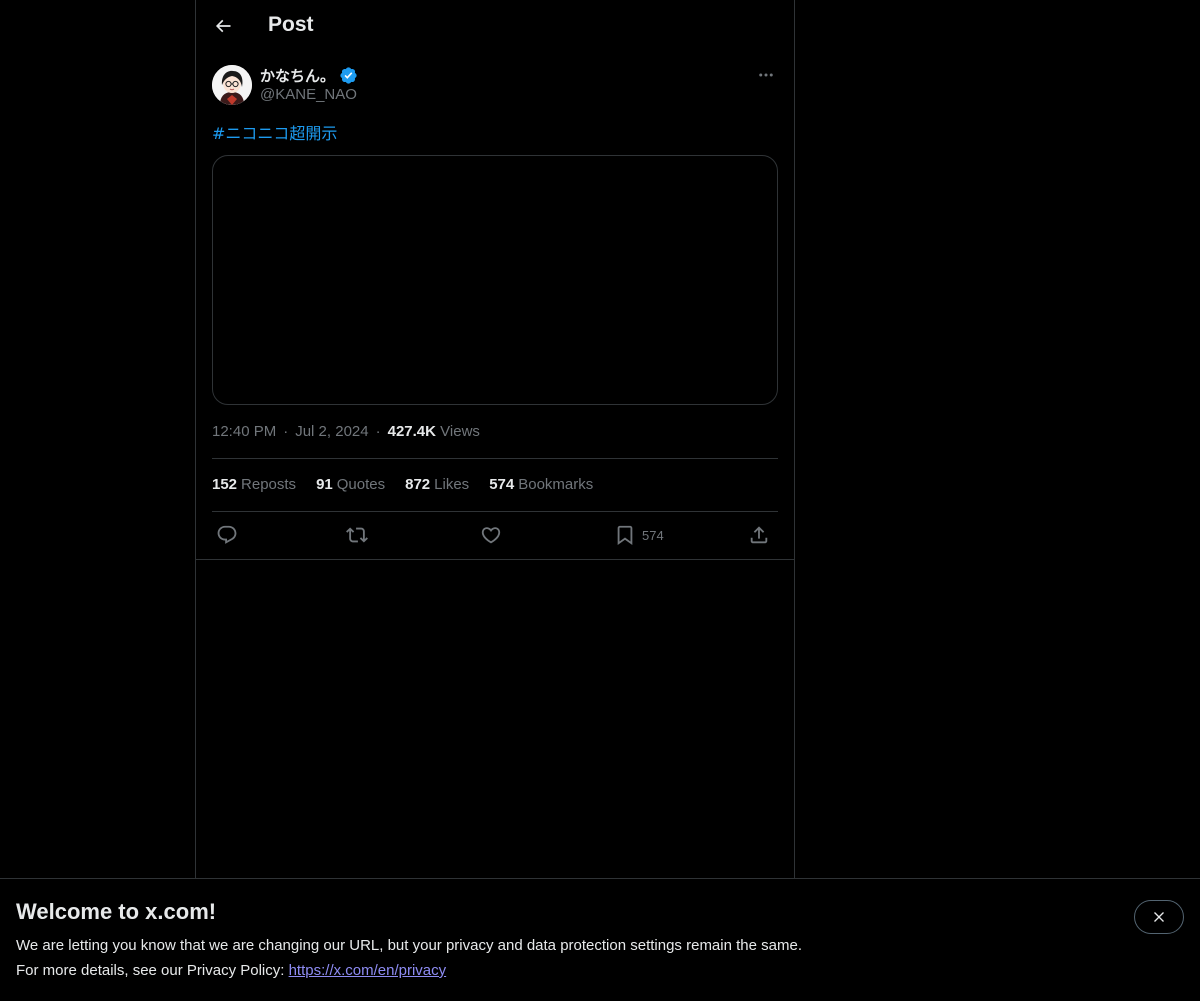 The image size is (1200, 1001). What do you see at coordinates (116, 911) in the screenshot?
I see `banner-title: Welcome to x.com!` at bounding box center [116, 911].